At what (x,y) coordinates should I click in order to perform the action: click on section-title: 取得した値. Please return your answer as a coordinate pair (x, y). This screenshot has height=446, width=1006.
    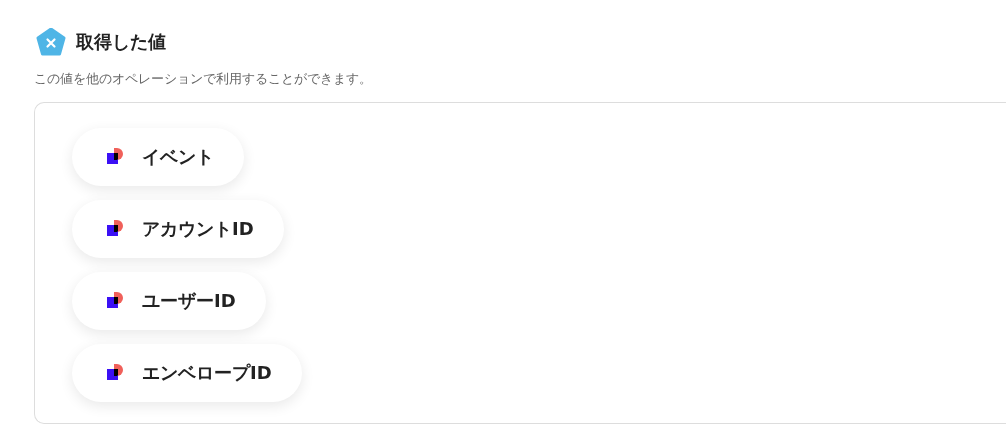
    Looking at the image, I should click on (121, 42).